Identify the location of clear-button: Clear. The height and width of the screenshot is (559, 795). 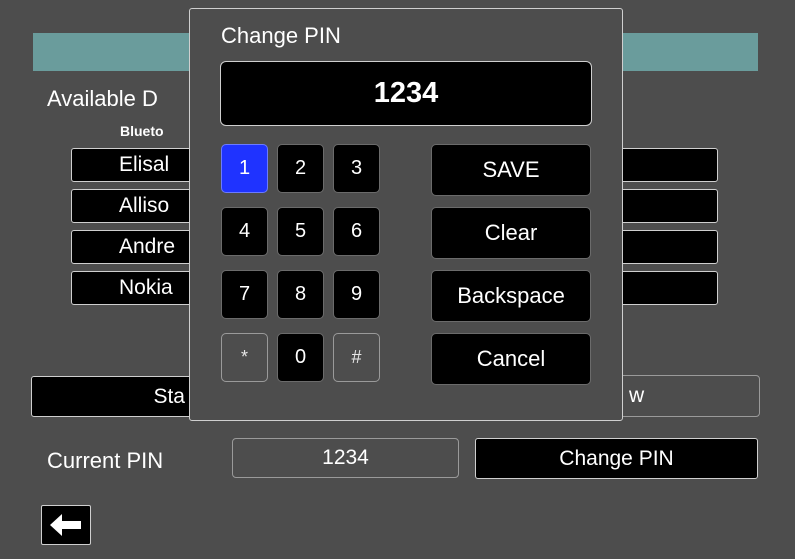
(511, 233).